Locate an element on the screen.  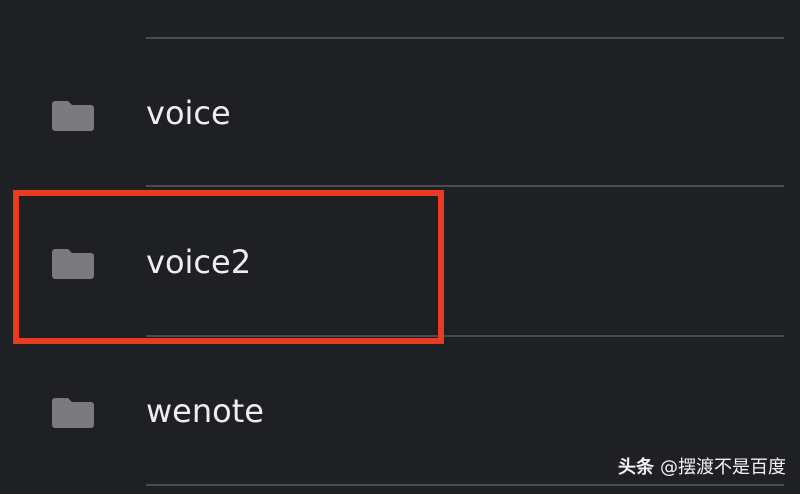
folder-name: voice is located at coordinates (188, 113).